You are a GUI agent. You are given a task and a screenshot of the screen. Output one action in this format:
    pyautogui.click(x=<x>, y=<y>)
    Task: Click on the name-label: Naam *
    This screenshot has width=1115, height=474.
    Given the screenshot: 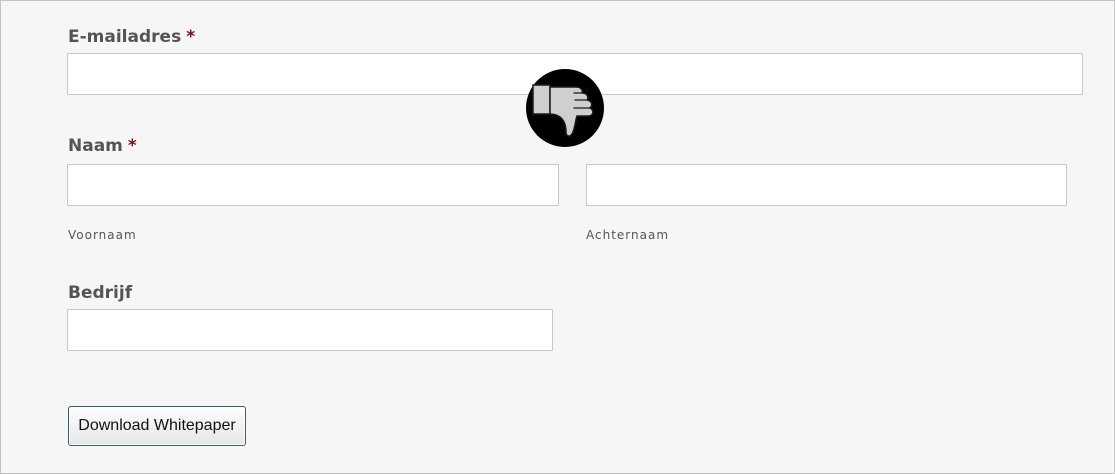 What is the action you would take?
    pyautogui.click(x=102, y=146)
    